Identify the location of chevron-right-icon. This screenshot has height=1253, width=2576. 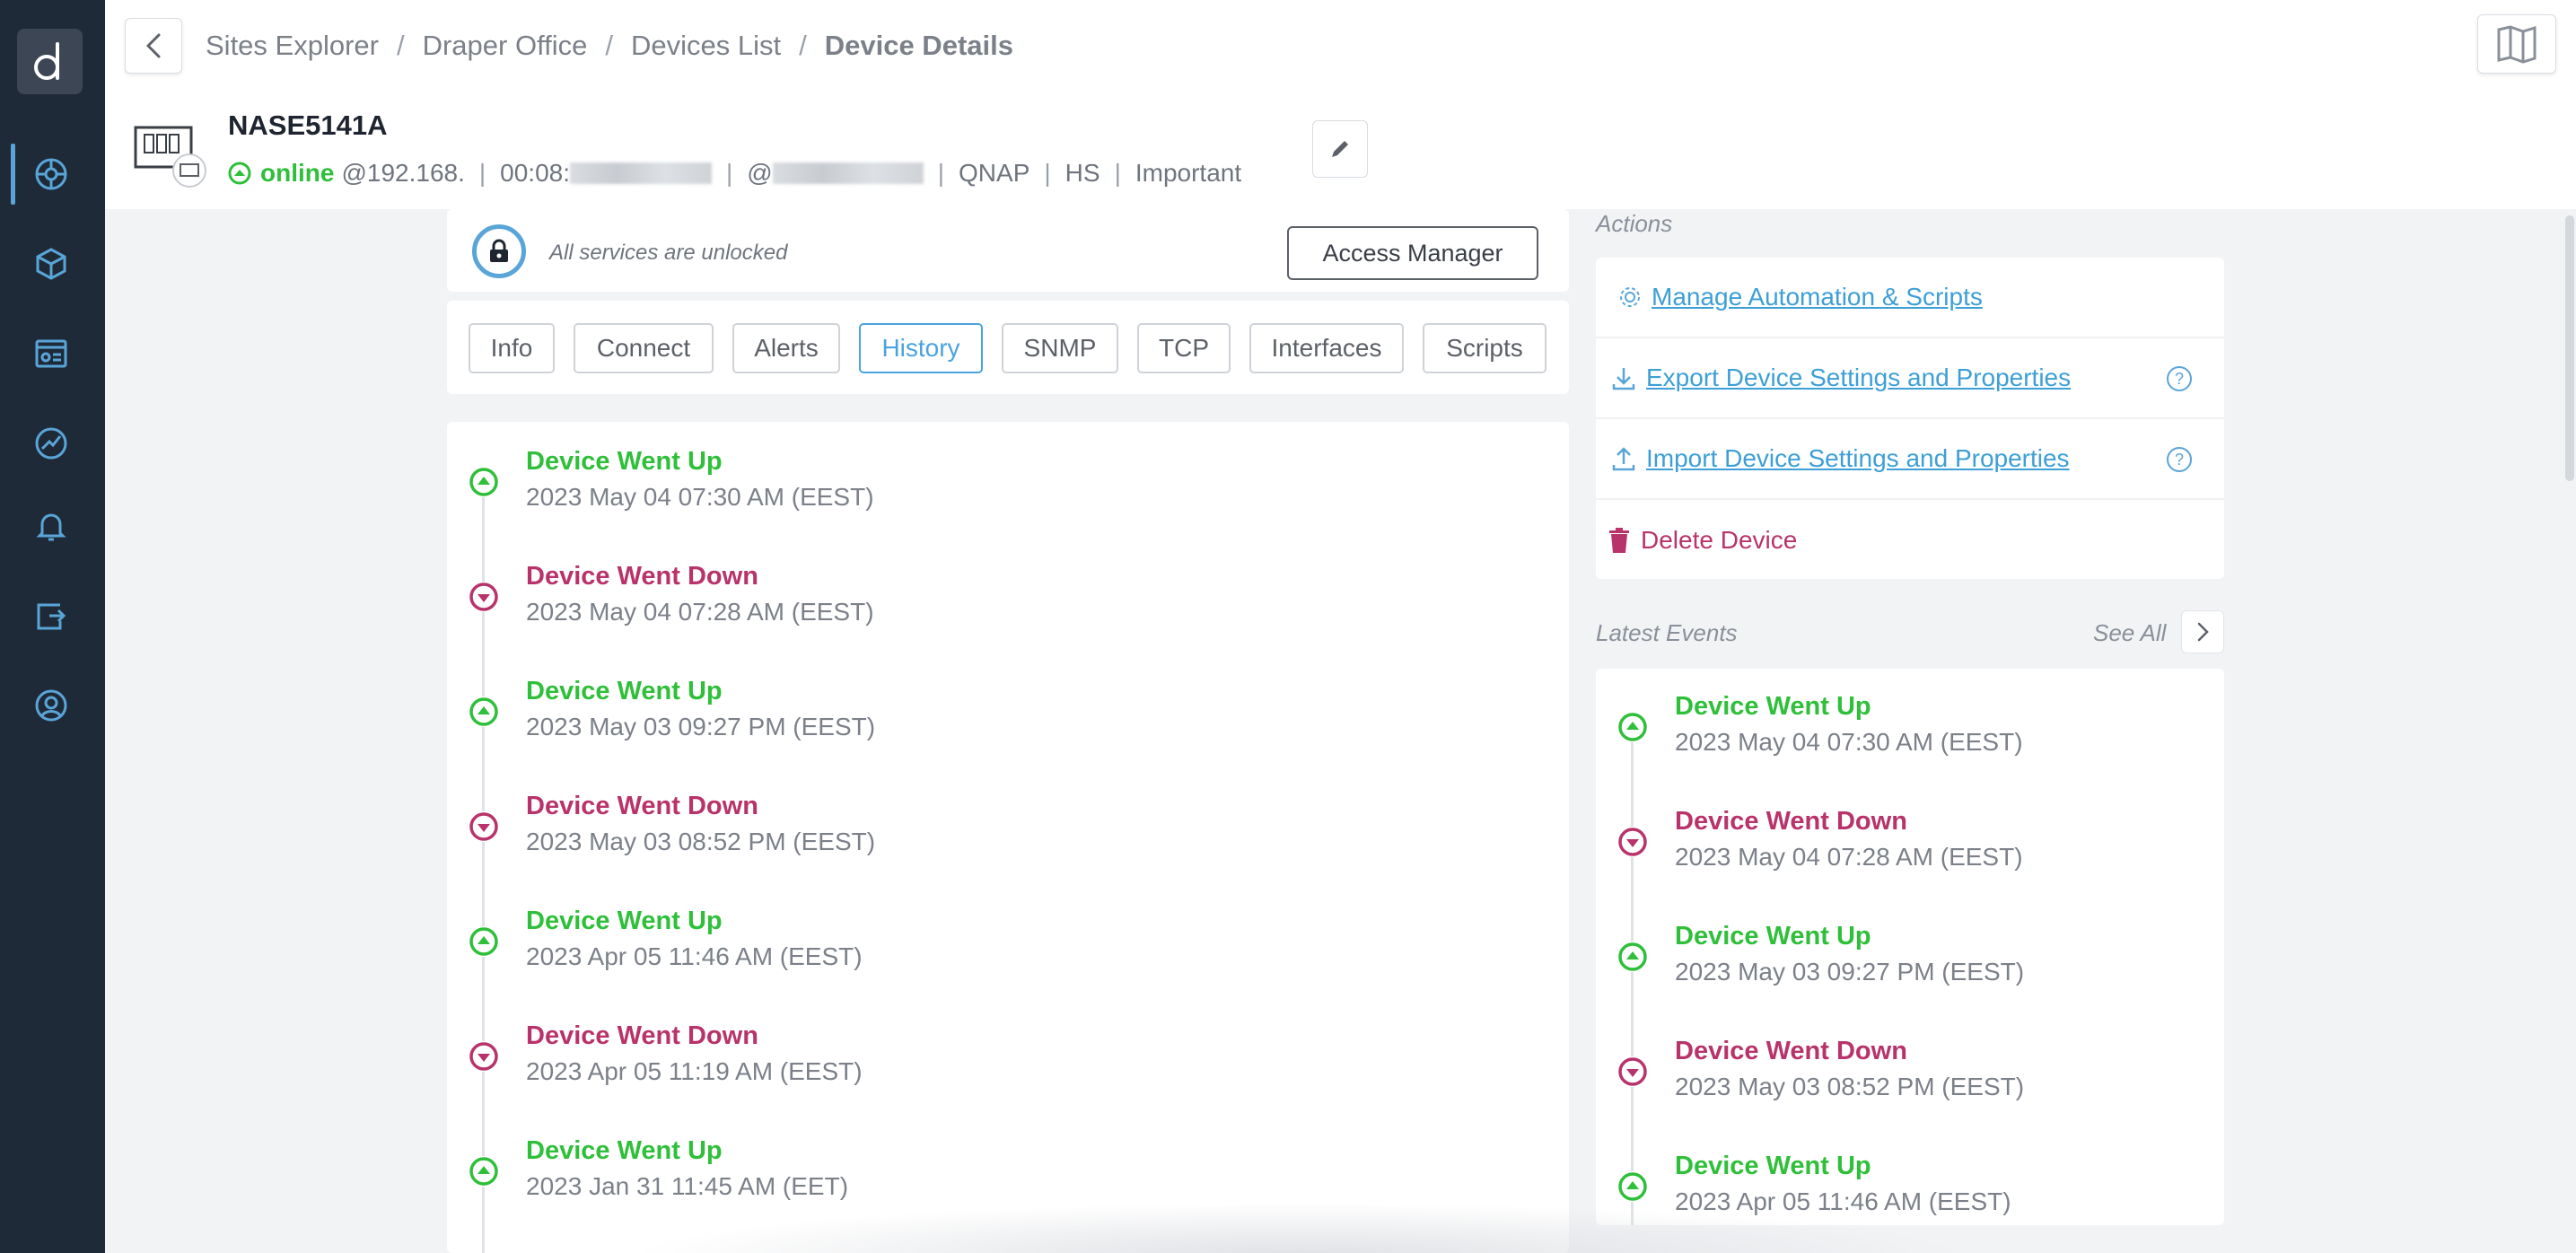
(2203, 632).